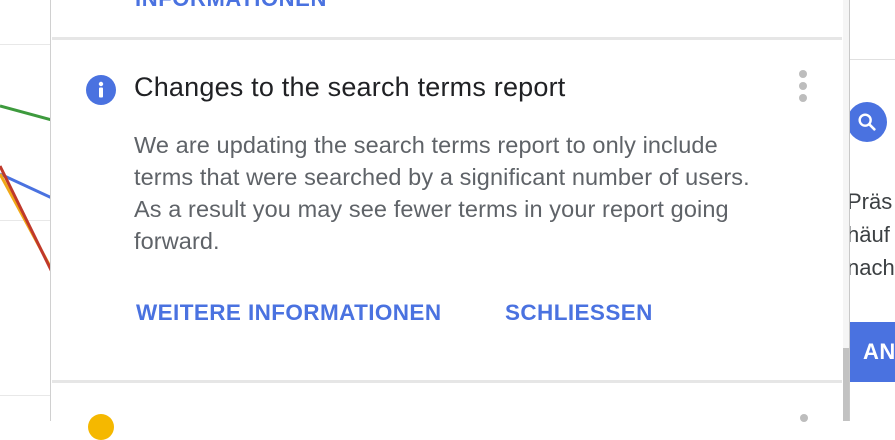  What do you see at coordinates (288, 313) in the screenshot?
I see `learn-more-button: WEITERE INFORMATIONEN` at bounding box center [288, 313].